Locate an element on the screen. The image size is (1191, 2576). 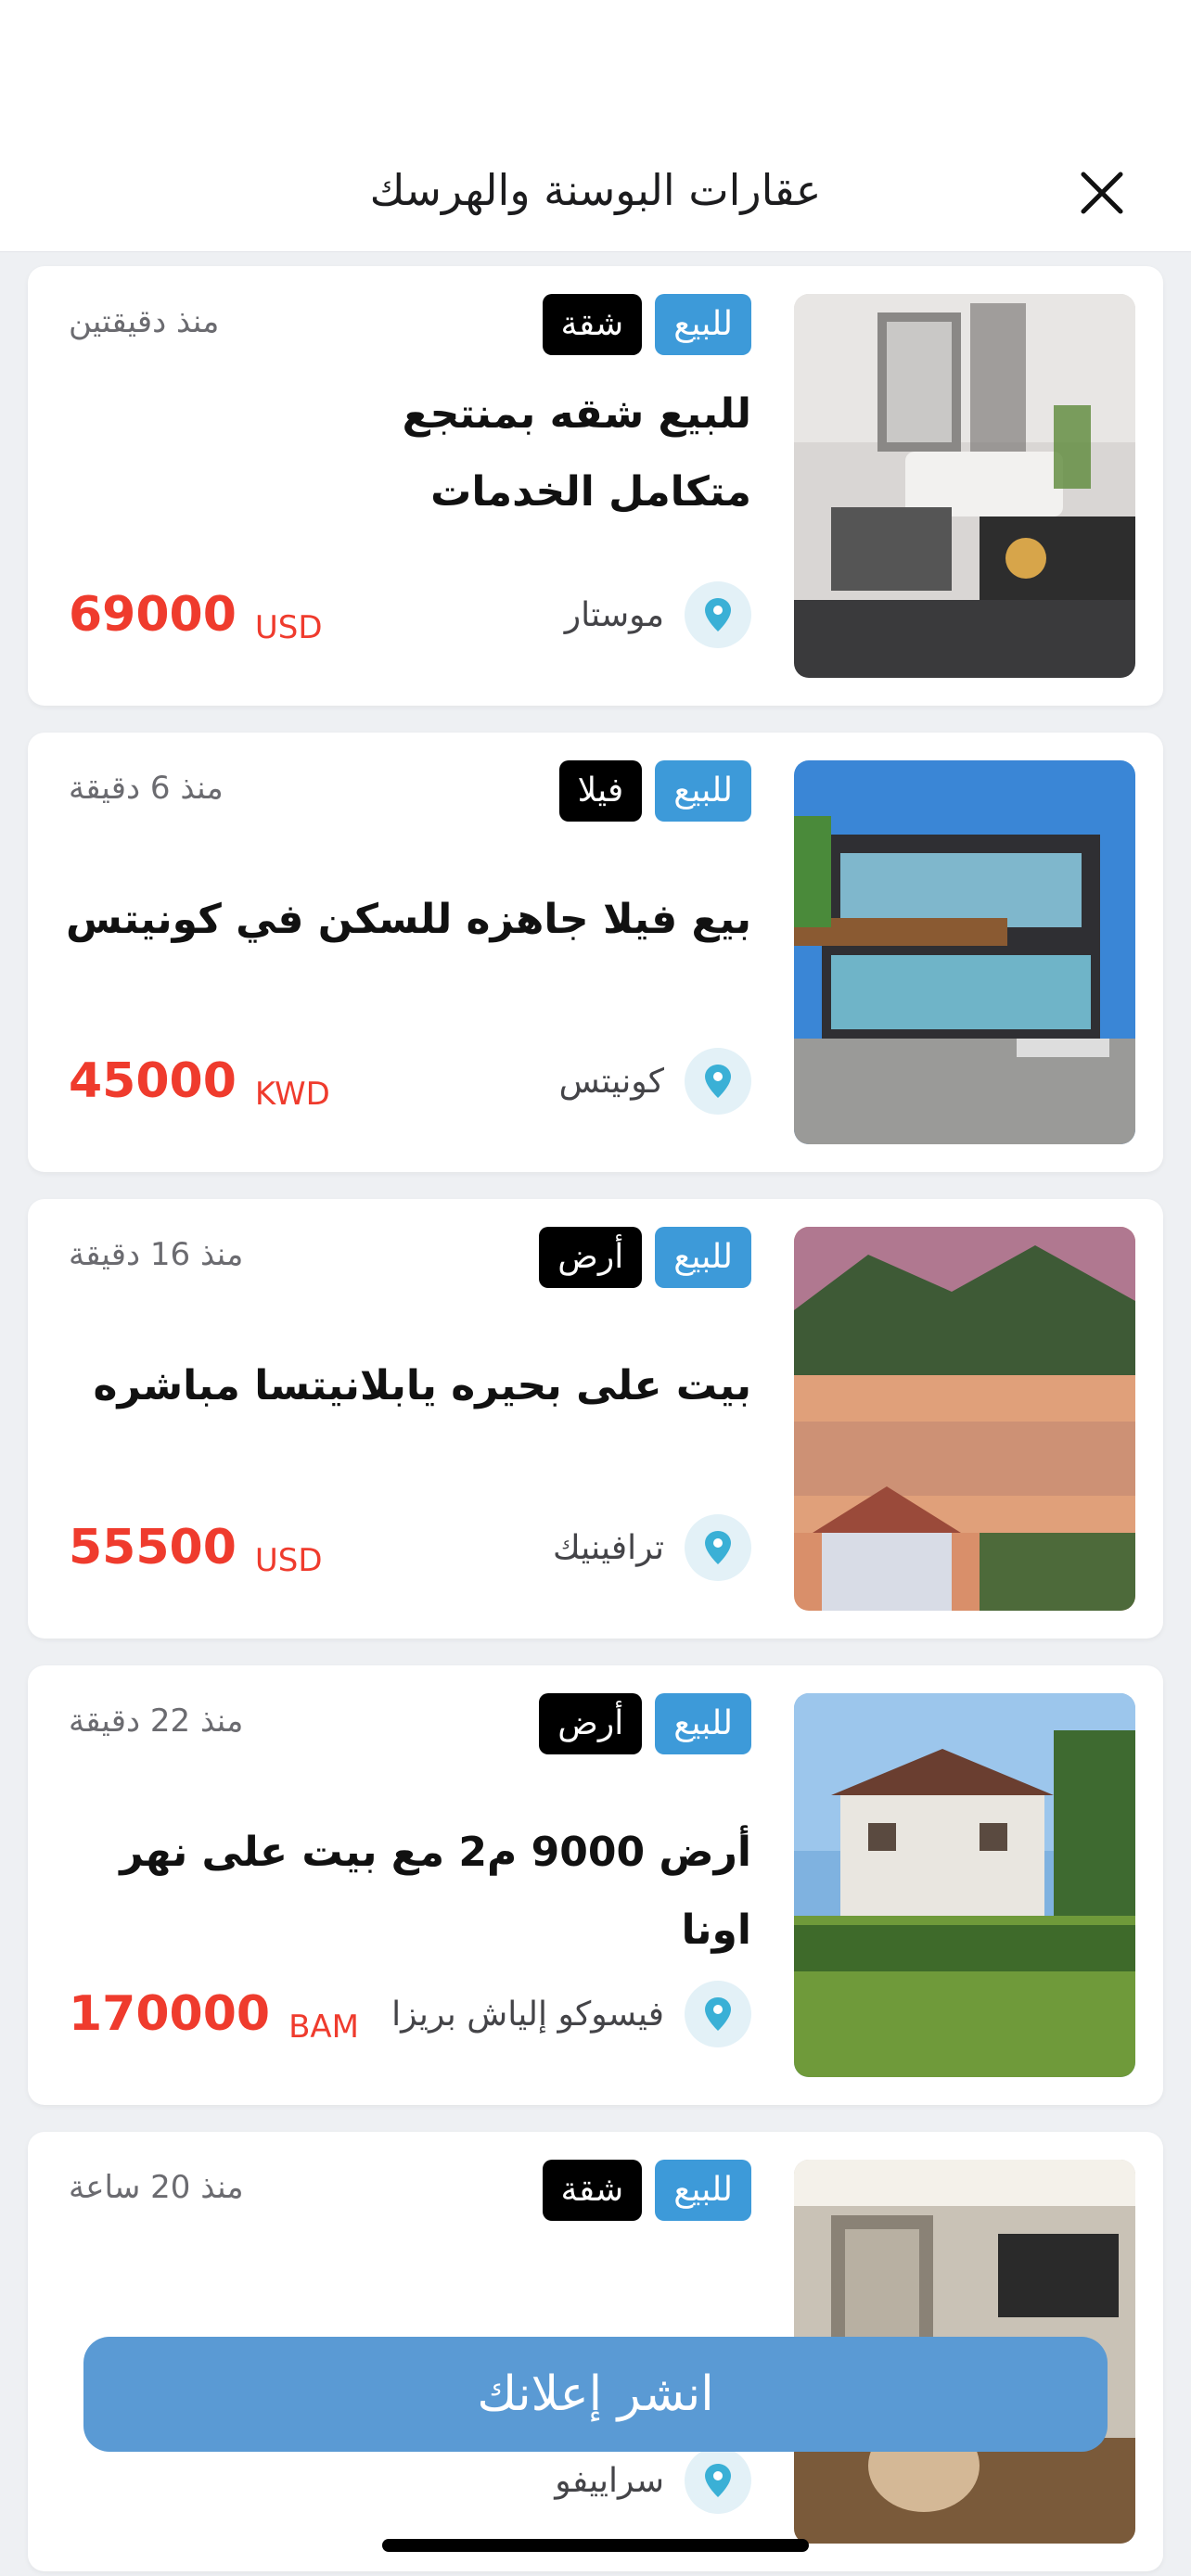
close-button is located at coordinates (1102, 193).